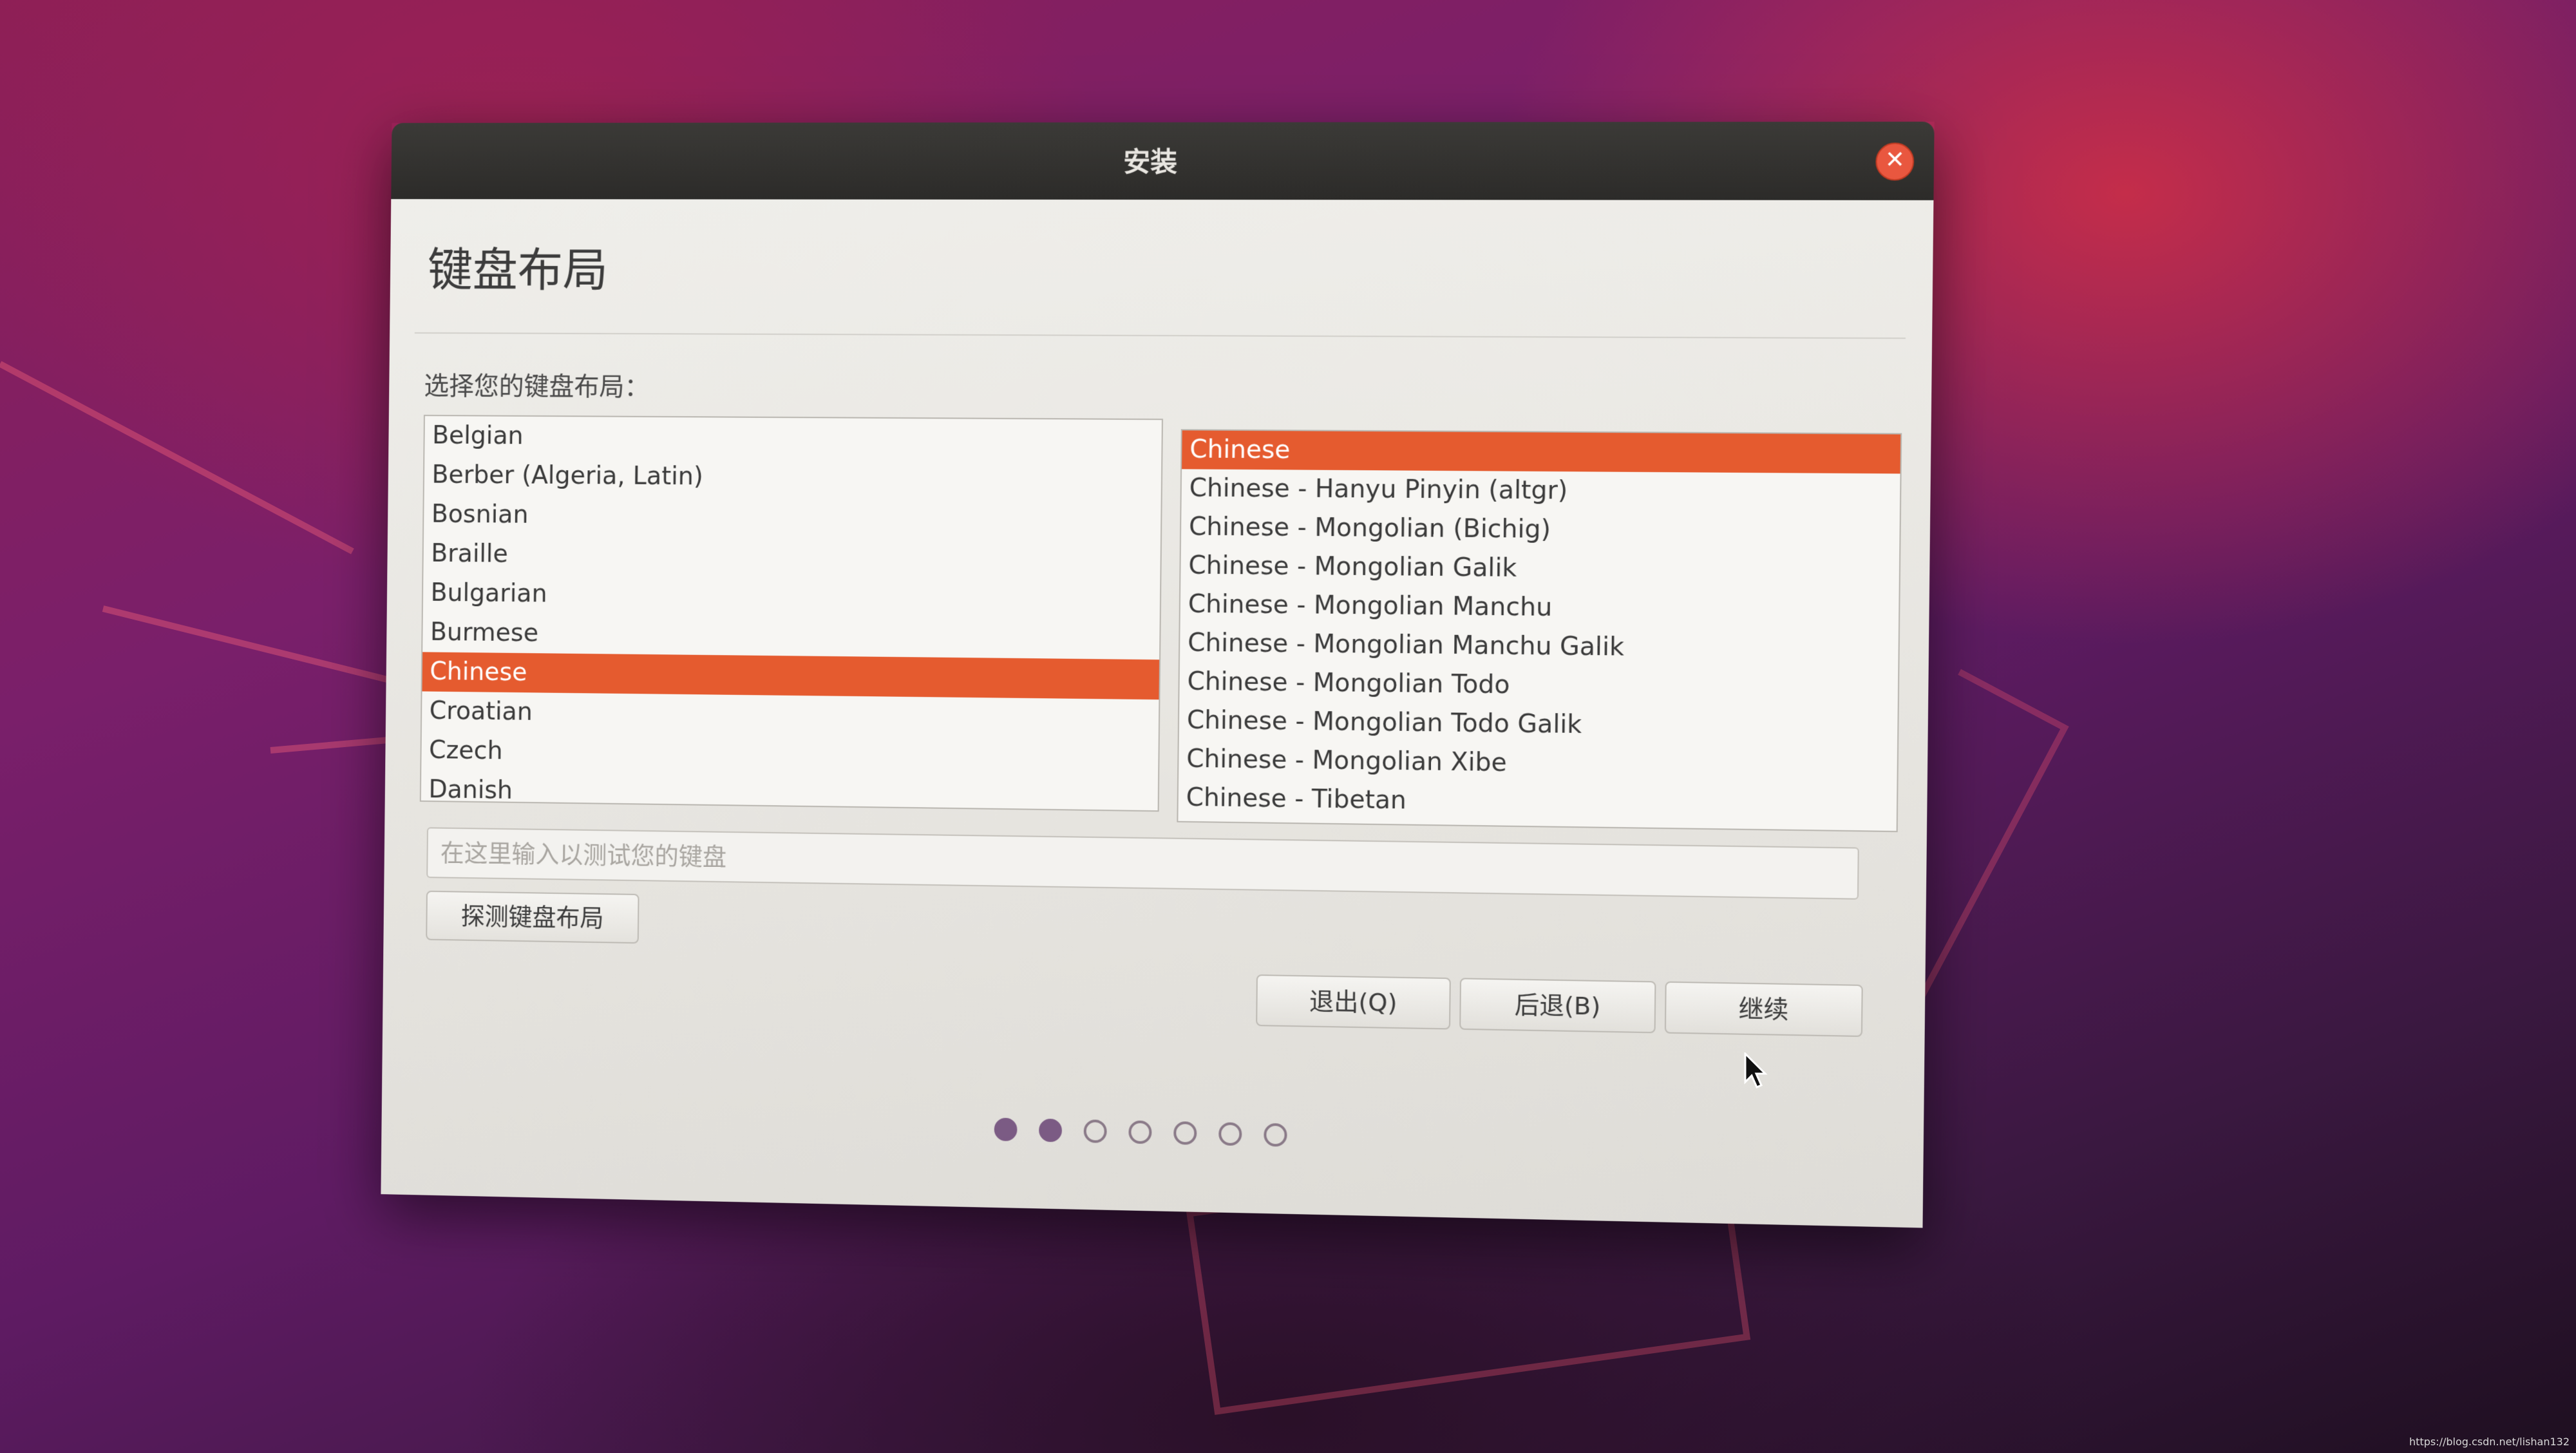  I want to click on divider, so click(1160, 335).